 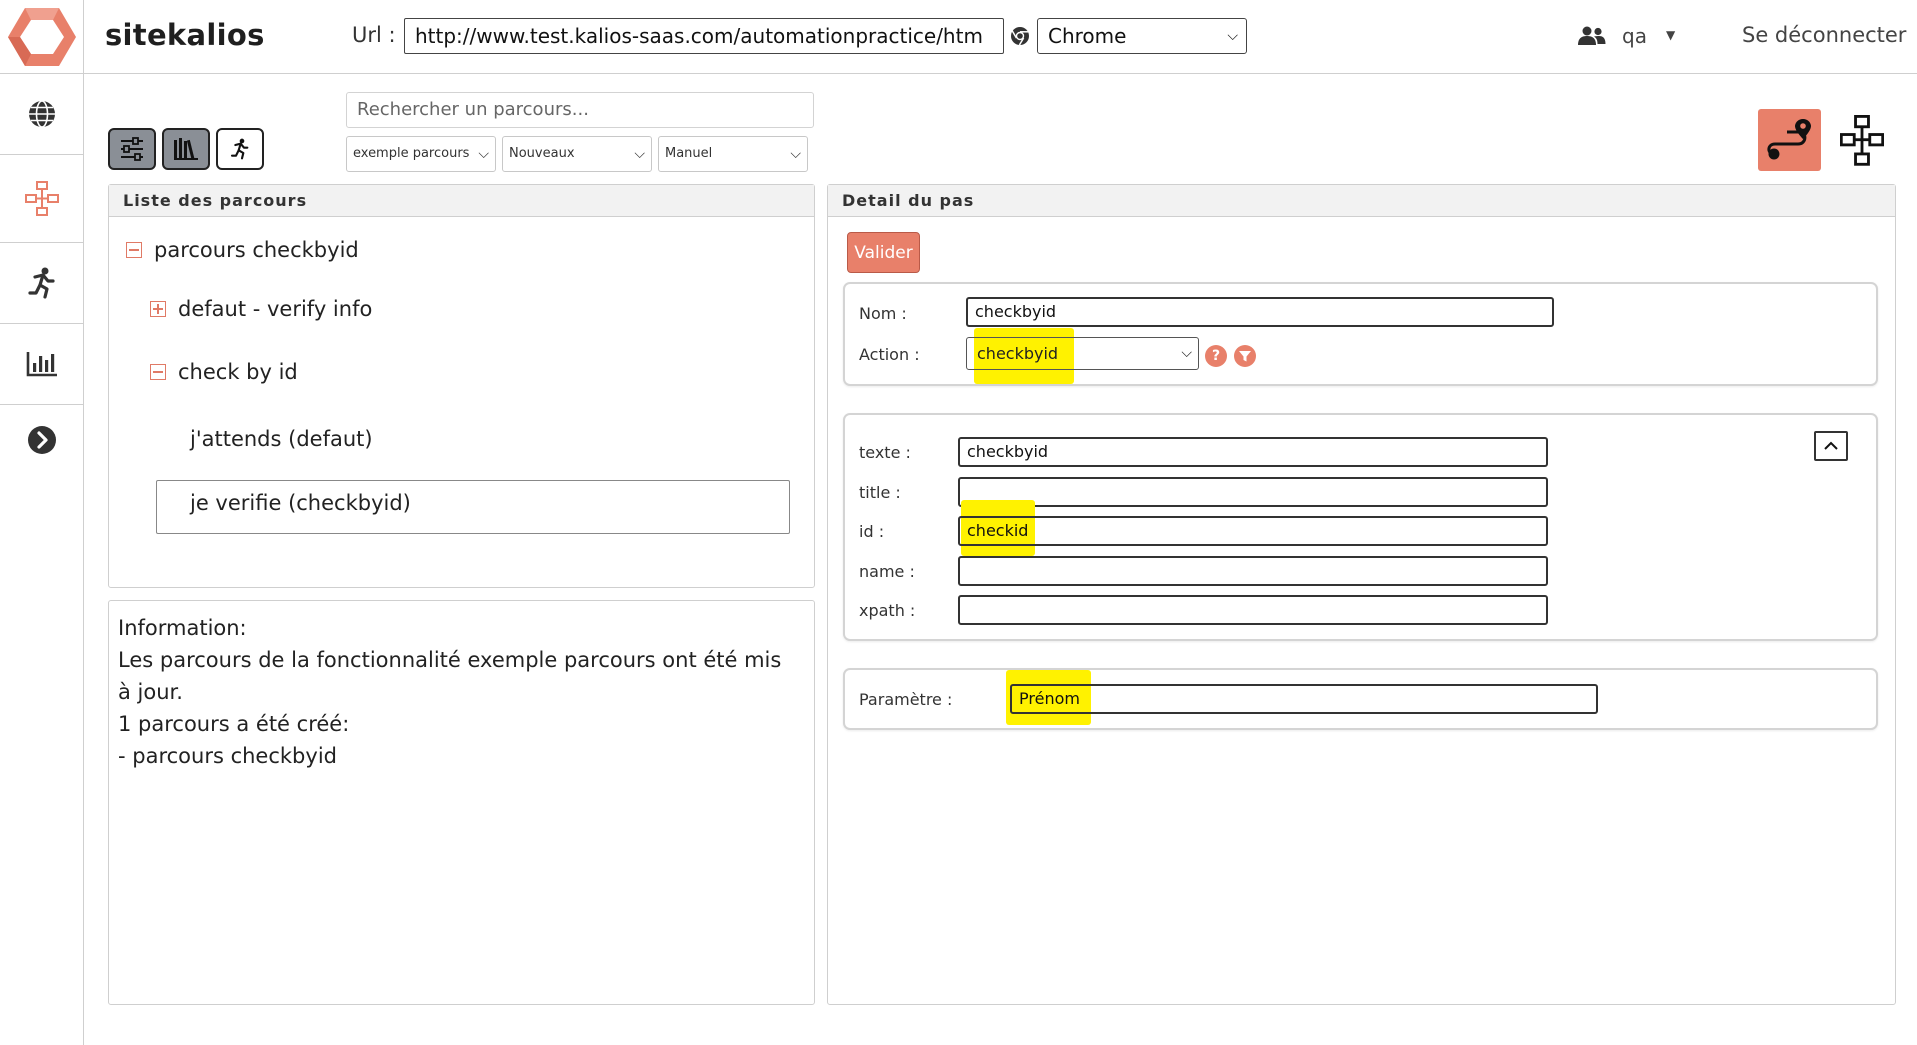 What do you see at coordinates (1670, 35) in the screenshot?
I see `caret-down-icon: ▼` at bounding box center [1670, 35].